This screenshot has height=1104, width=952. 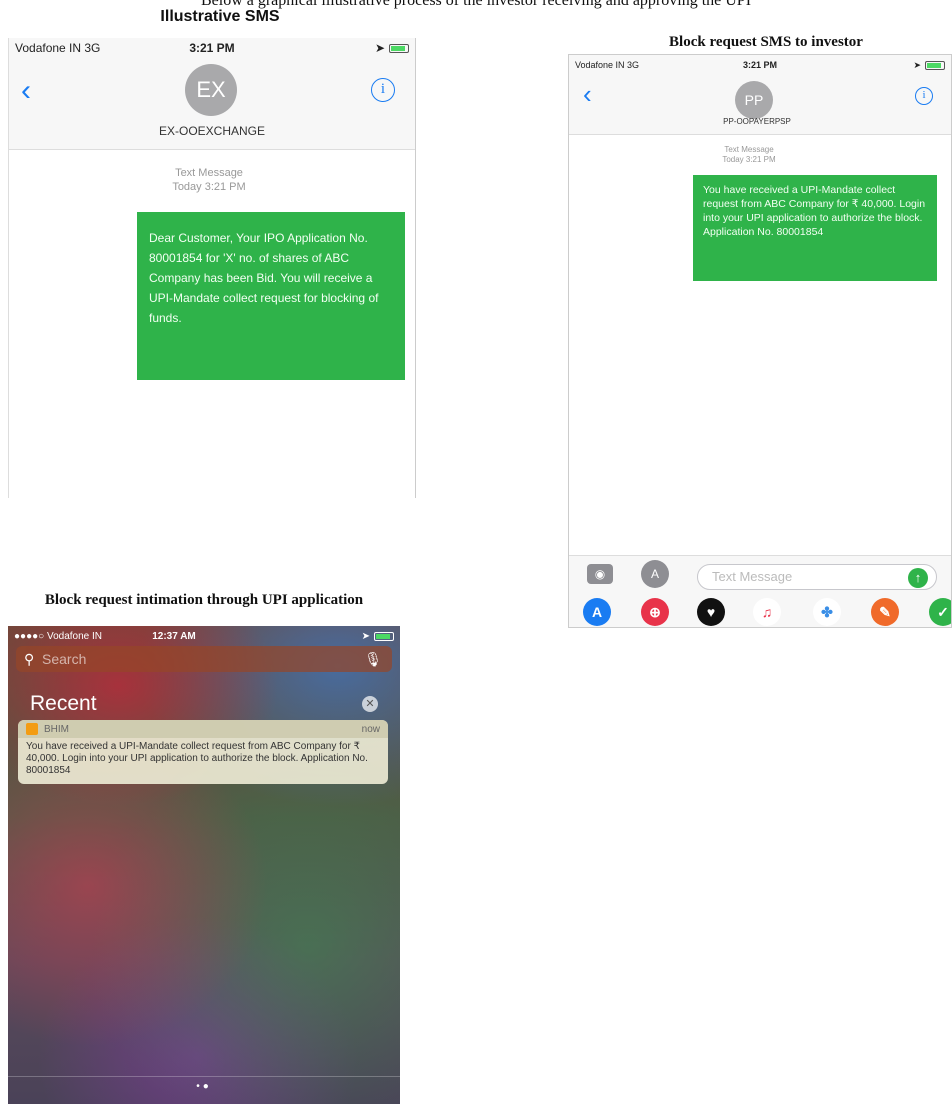 I want to click on search-input: ⚲ Search 🎙, so click(x=204, y=659).